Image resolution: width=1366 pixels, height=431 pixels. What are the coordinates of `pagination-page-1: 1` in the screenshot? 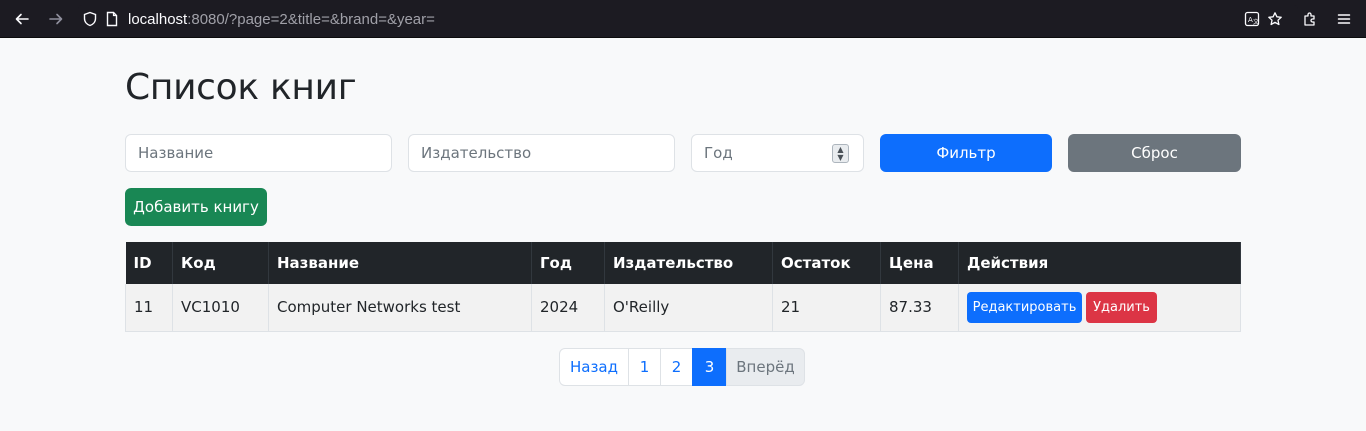 It's located at (644, 367).